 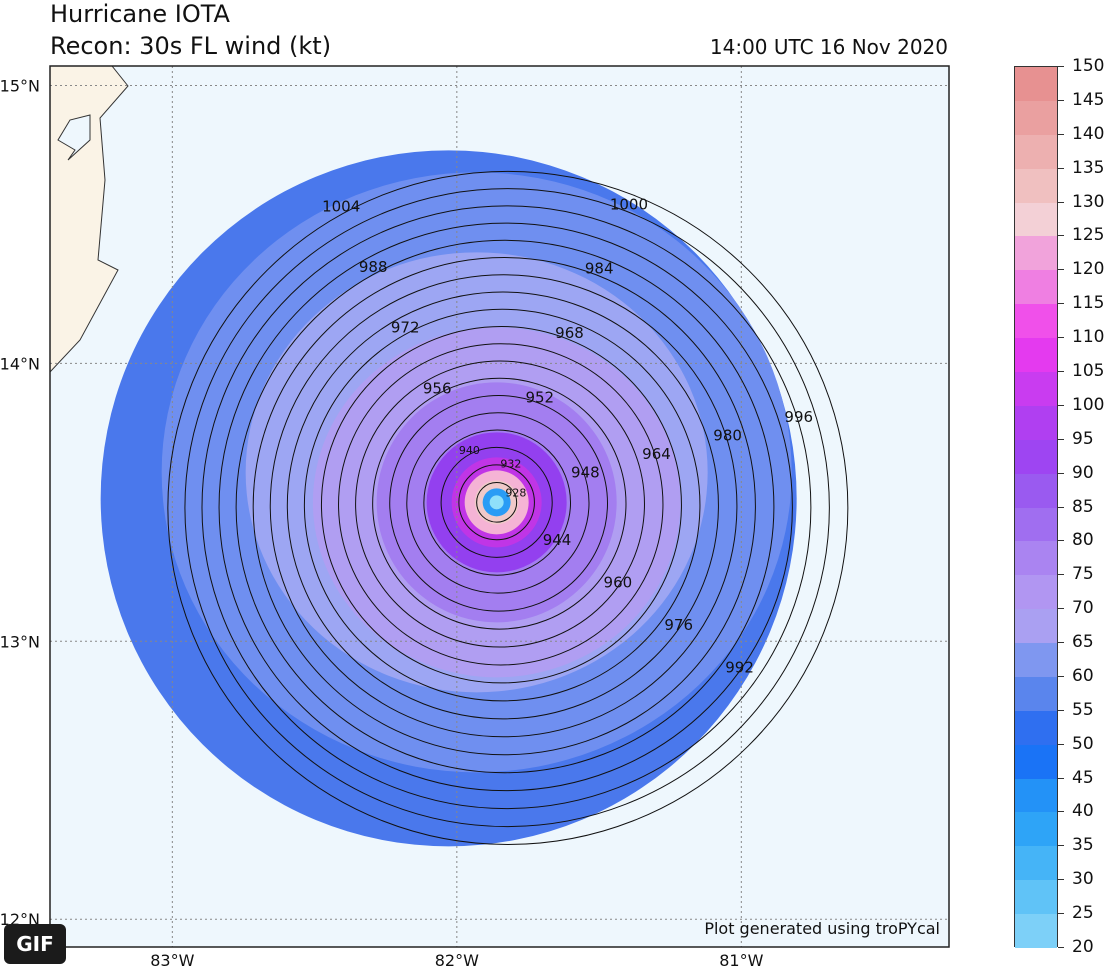 What do you see at coordinates (405, 328) in the screenshot?
I see `isobar-label: 972` at bounding box center [405, 328].